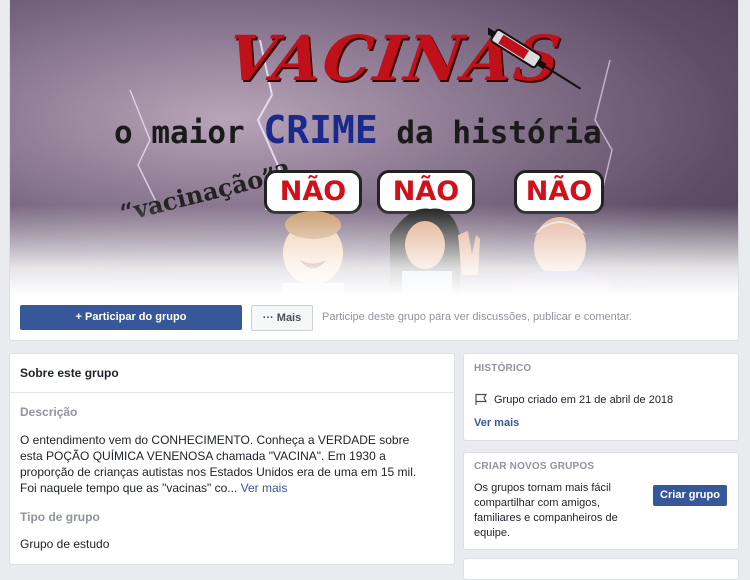 The height and width of the screenshot is (580, 750). Describe the element at coordinates (601, 569) in the screenshot. I see `sidebar-card-partial` at that location.